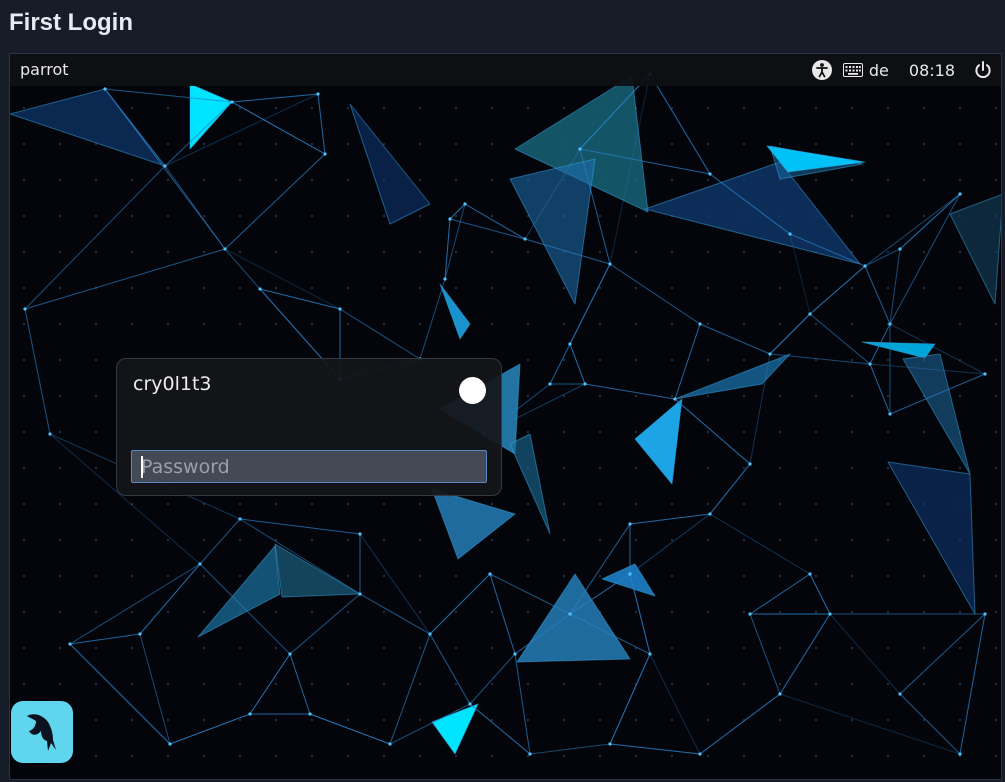 This screenshot has width=1005, height=782. Describe the element at coordinates (932, 70) in the screenshot. I see `clock-label: 08:18` at that location.